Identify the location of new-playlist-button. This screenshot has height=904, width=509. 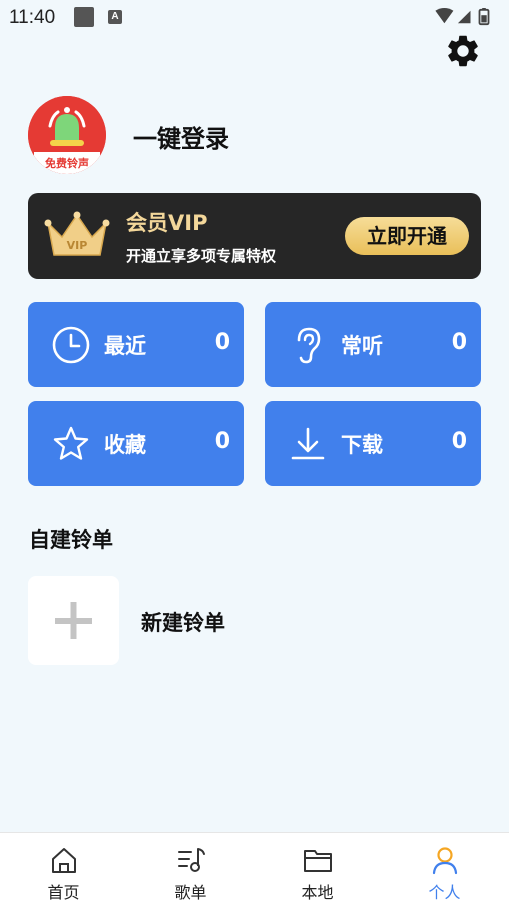
(73, 620).